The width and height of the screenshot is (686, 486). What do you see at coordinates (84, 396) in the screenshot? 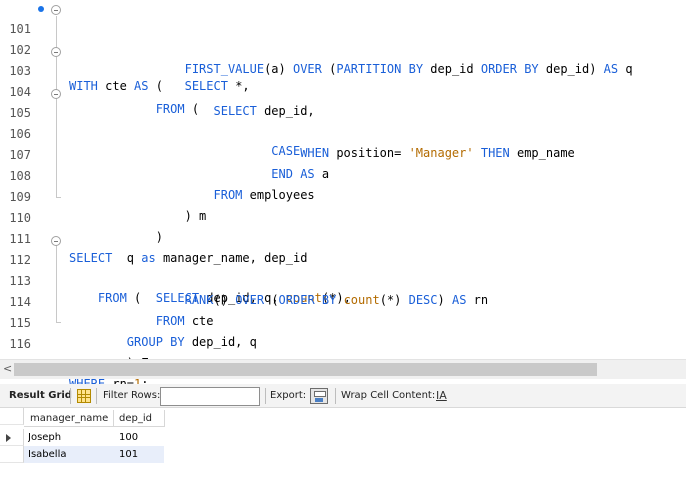
I see `grid-icon` at bounding box center [84, 396].